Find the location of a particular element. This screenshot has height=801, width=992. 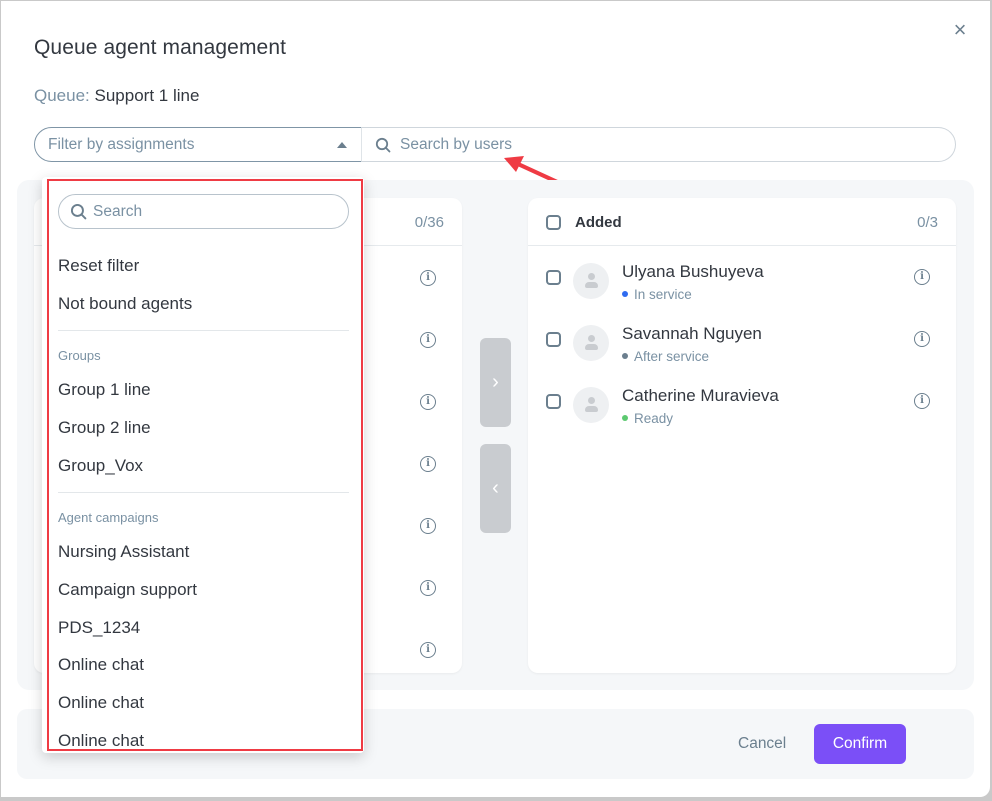

queue-value: Support 1 line is located at coordinates (147, 95).